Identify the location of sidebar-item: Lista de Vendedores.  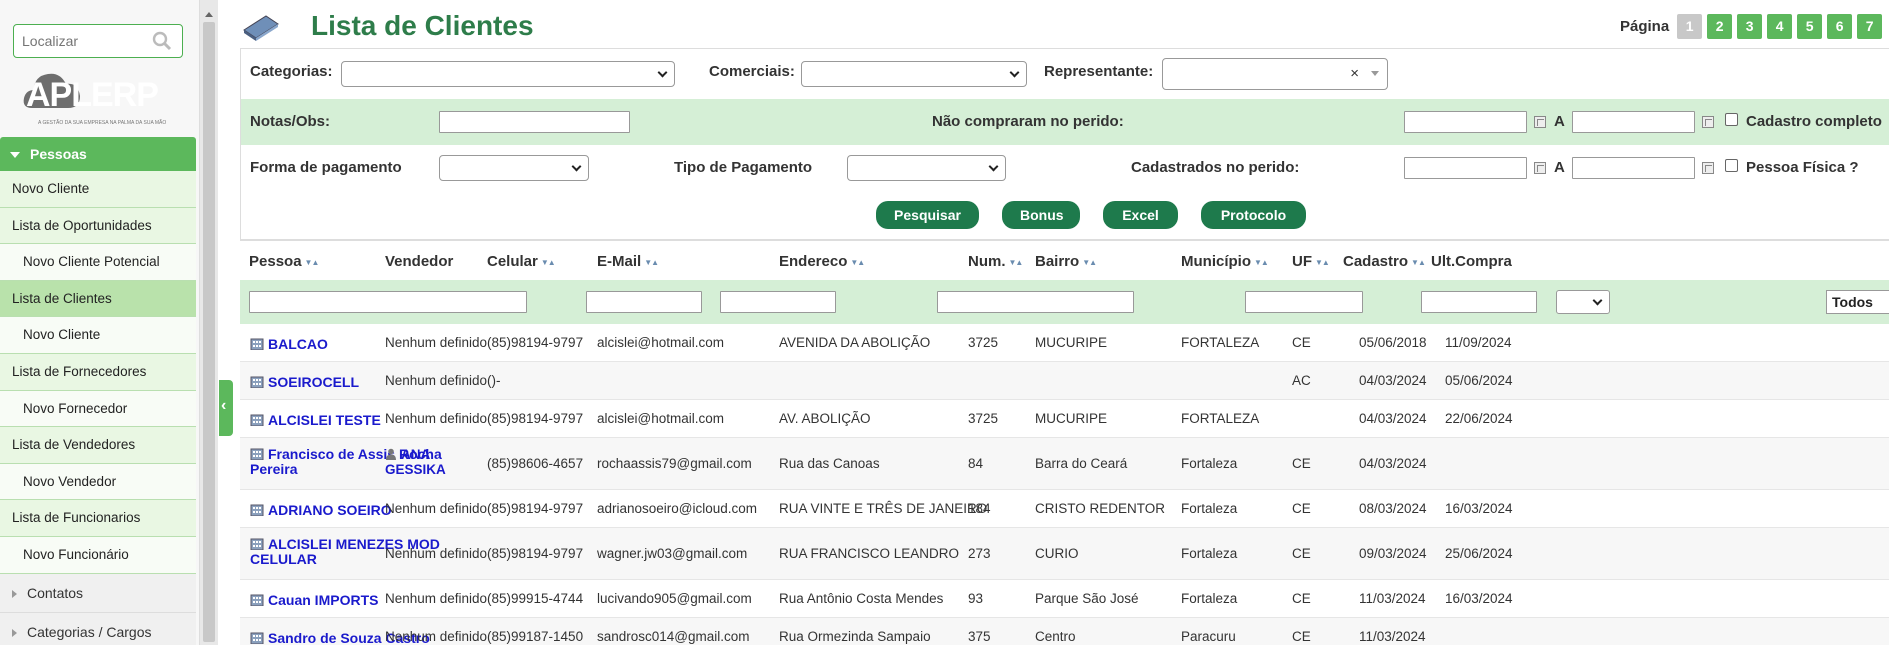
(98, 445).